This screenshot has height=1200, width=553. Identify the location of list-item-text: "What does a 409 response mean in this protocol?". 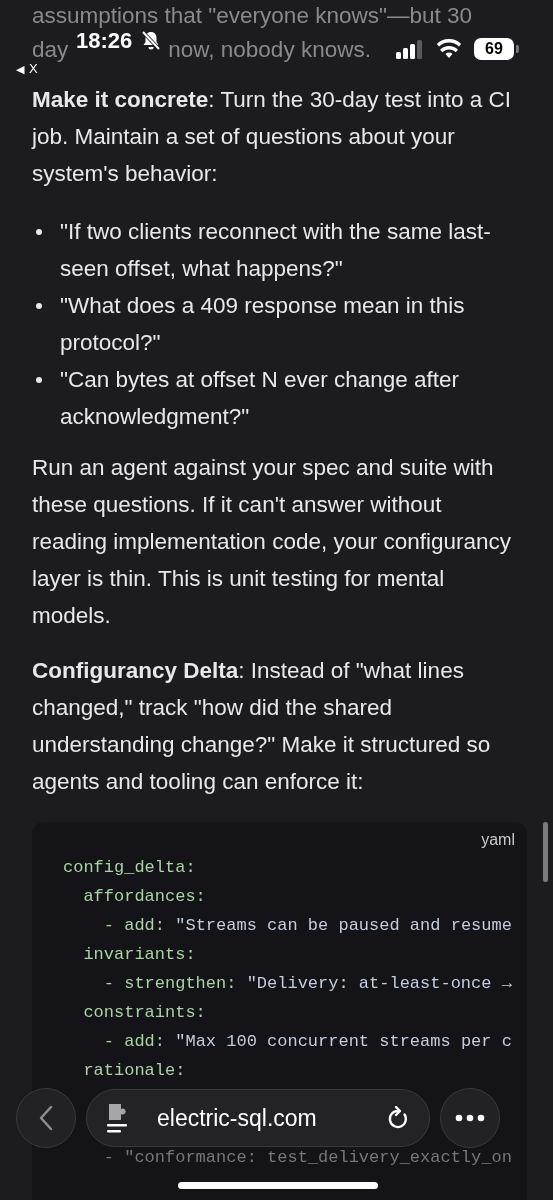
(263, 324).